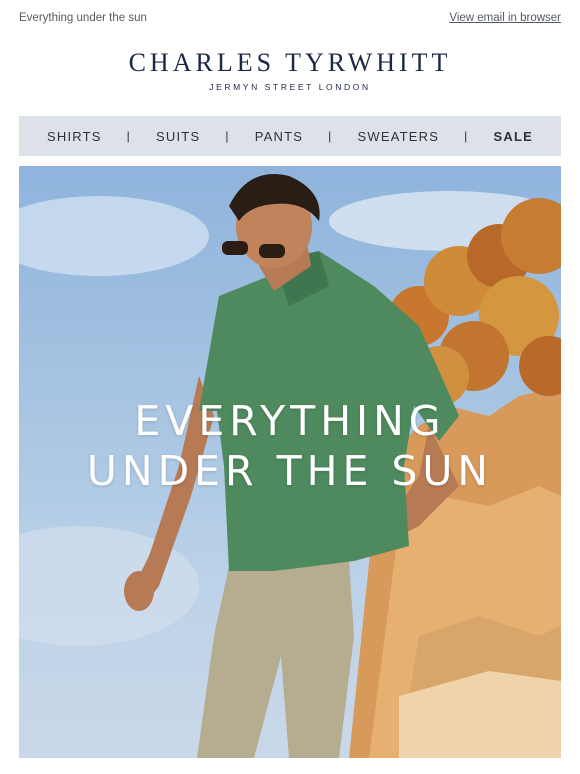 The height and width of the screenshot is (774, 580). Describe the element at coordinates (290, 62) in the screenshot. I see `brand-name: CHARLES TYRWHITT` at that location.